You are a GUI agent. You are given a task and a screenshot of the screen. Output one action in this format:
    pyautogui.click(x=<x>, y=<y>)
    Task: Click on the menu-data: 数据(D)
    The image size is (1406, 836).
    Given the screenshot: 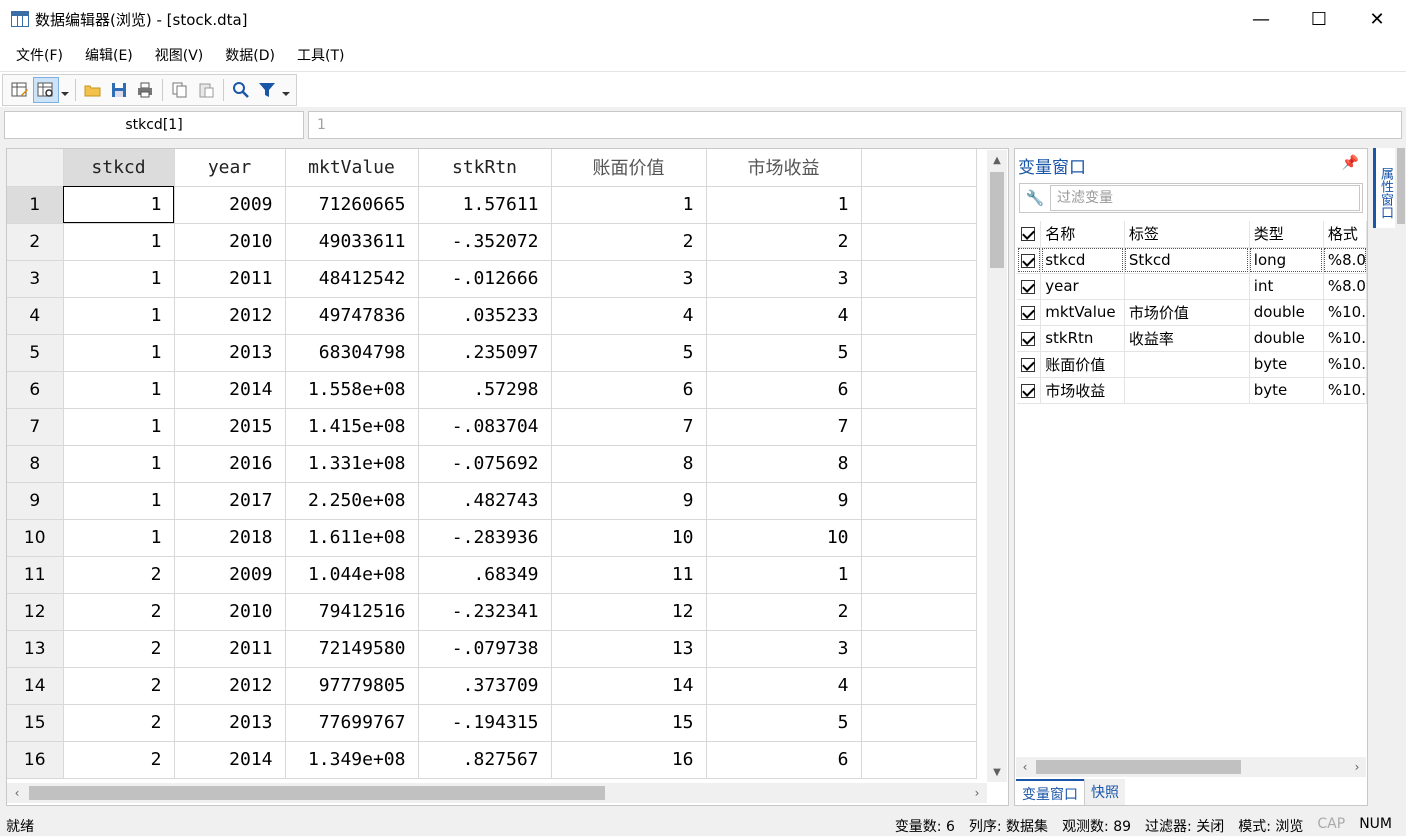 What is the action you would take?
    pyautogui.click(x=250, y=55)
    